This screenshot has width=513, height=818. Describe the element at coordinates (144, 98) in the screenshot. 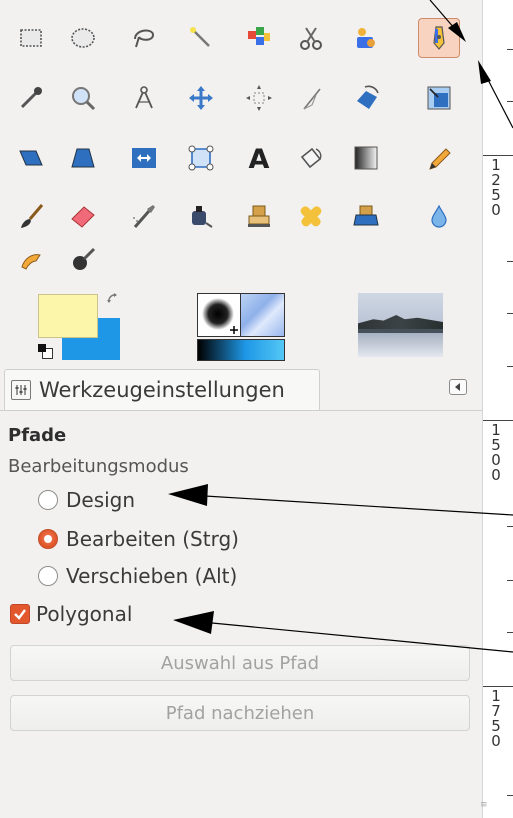

I see `measure-icon` at that location.